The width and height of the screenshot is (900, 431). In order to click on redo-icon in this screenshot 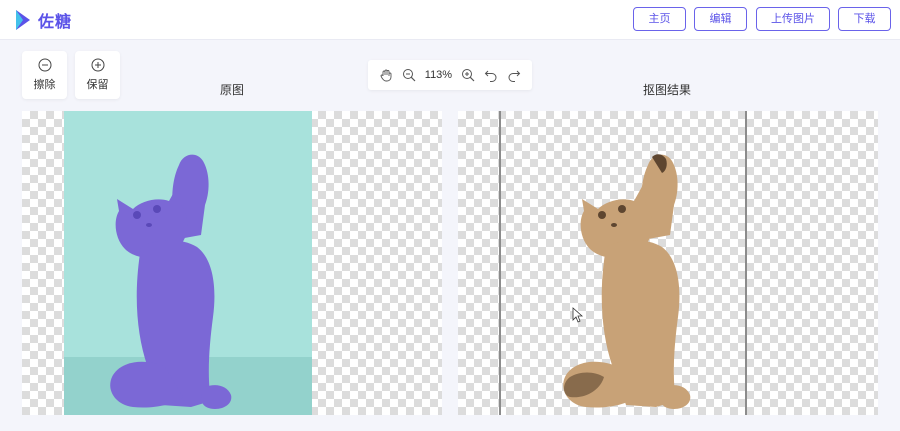, I will do `click(514, 75)`.